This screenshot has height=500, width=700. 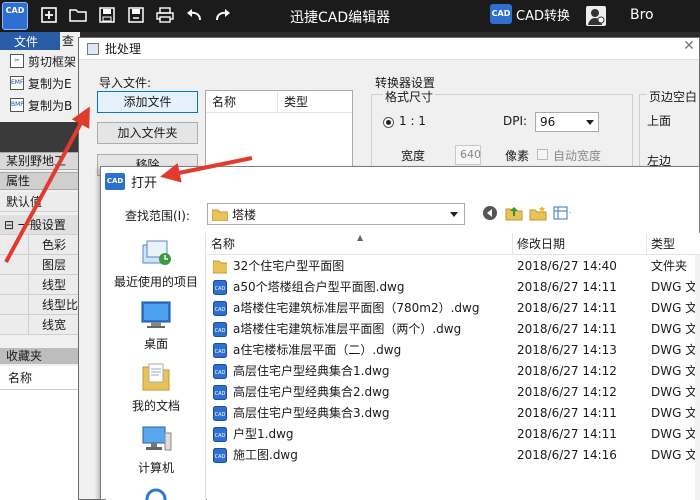 I want to click on place-recent: 最近使用的项目, so click(x=156, y=263).